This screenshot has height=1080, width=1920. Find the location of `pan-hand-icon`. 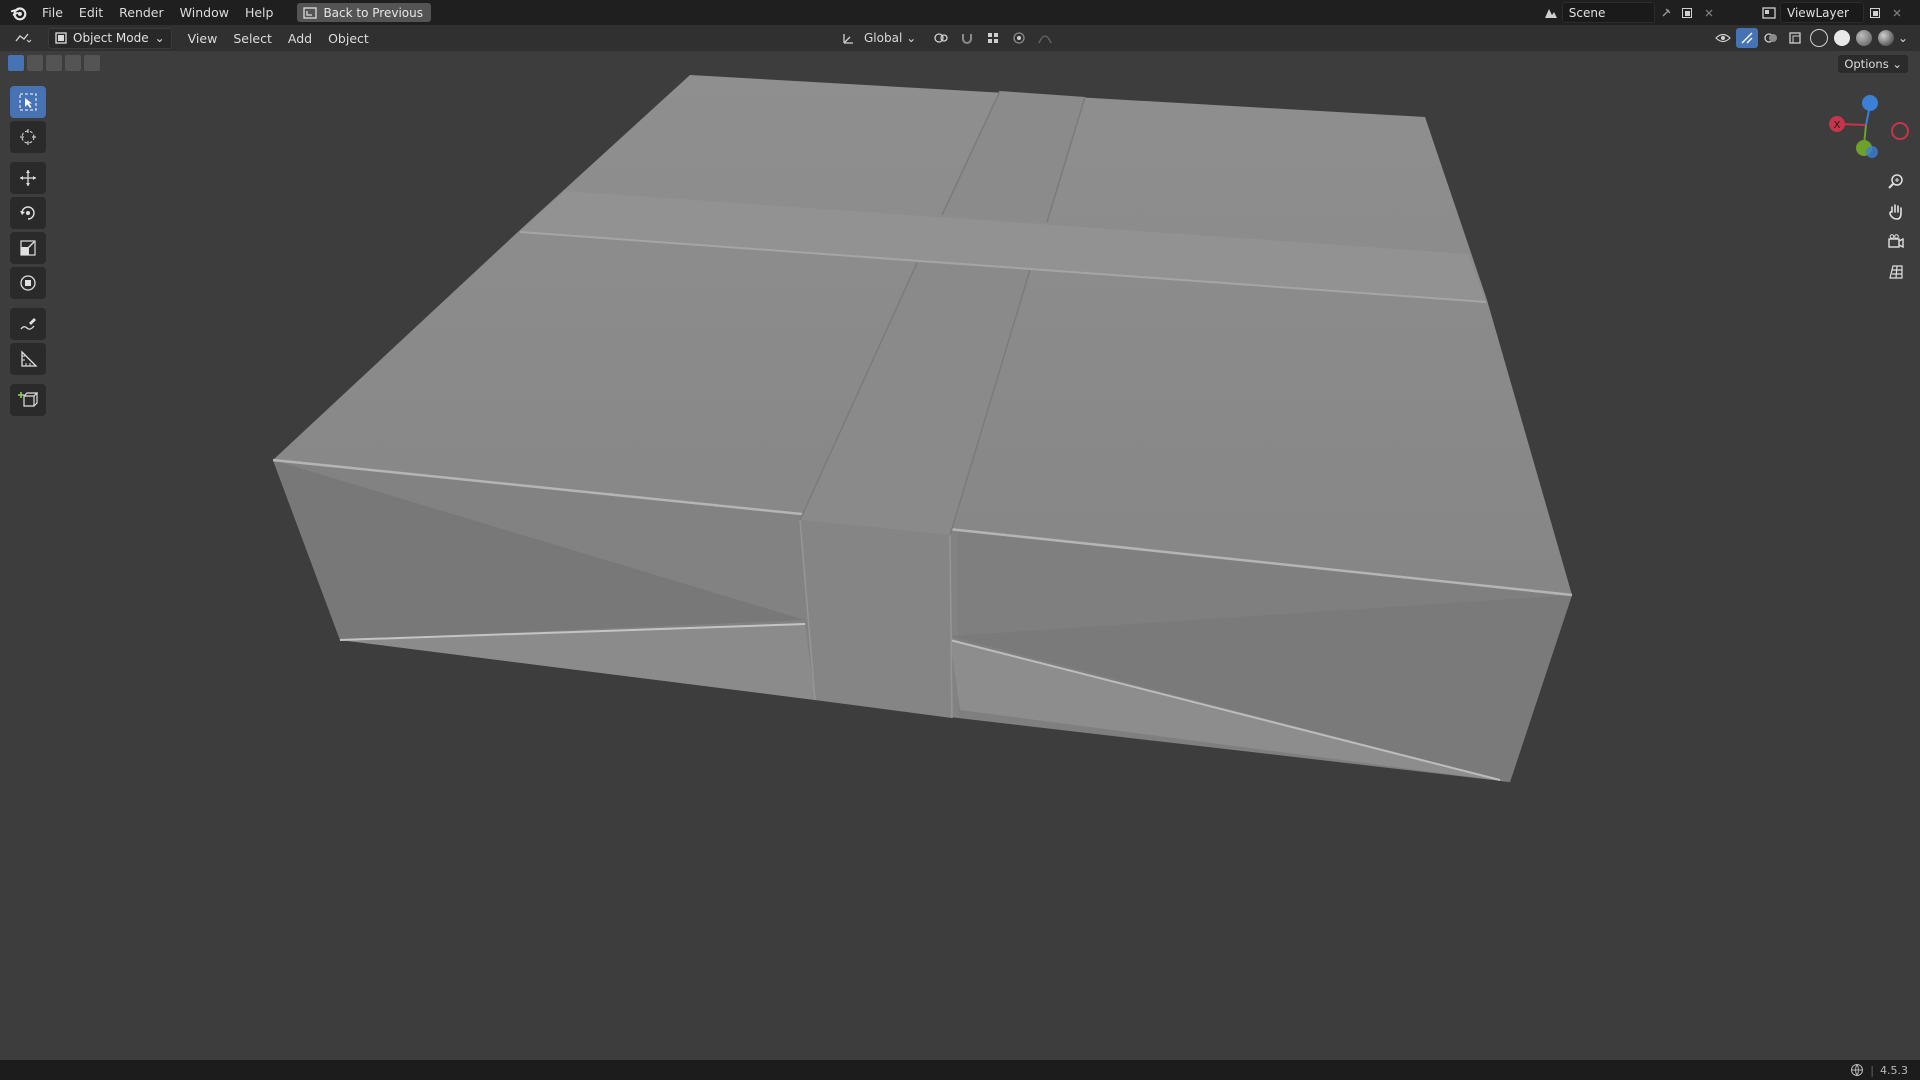

pan-hand-icon is located at coordinates (1896, 212).